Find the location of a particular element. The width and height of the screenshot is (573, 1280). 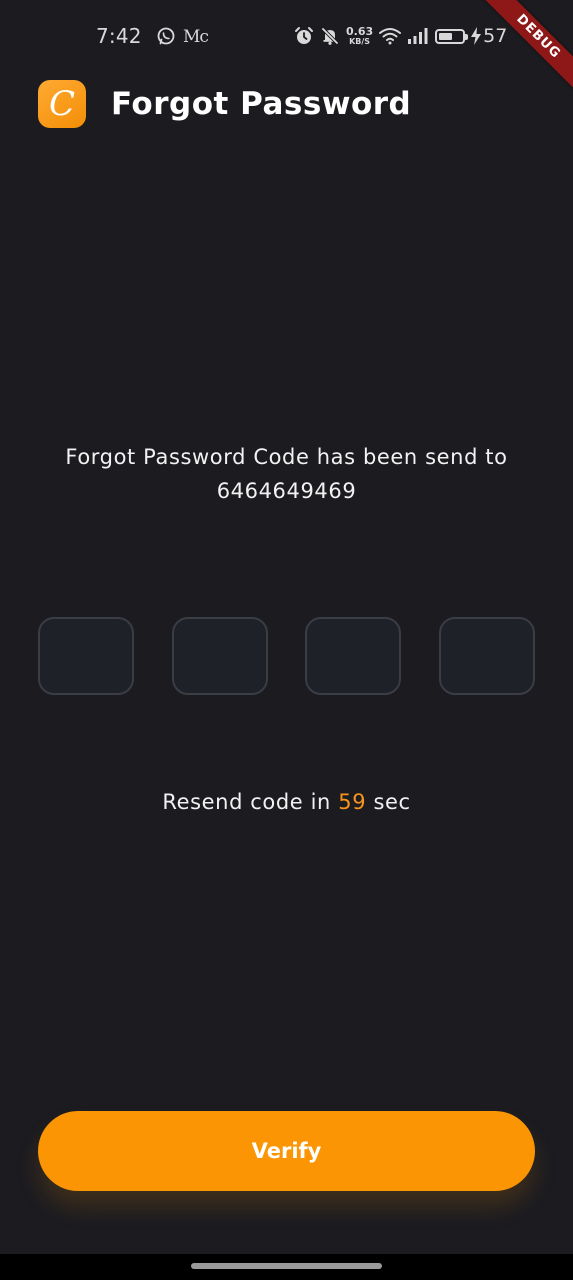

network-speed: 0.63 KB/S is located at coordinates (359, 36).